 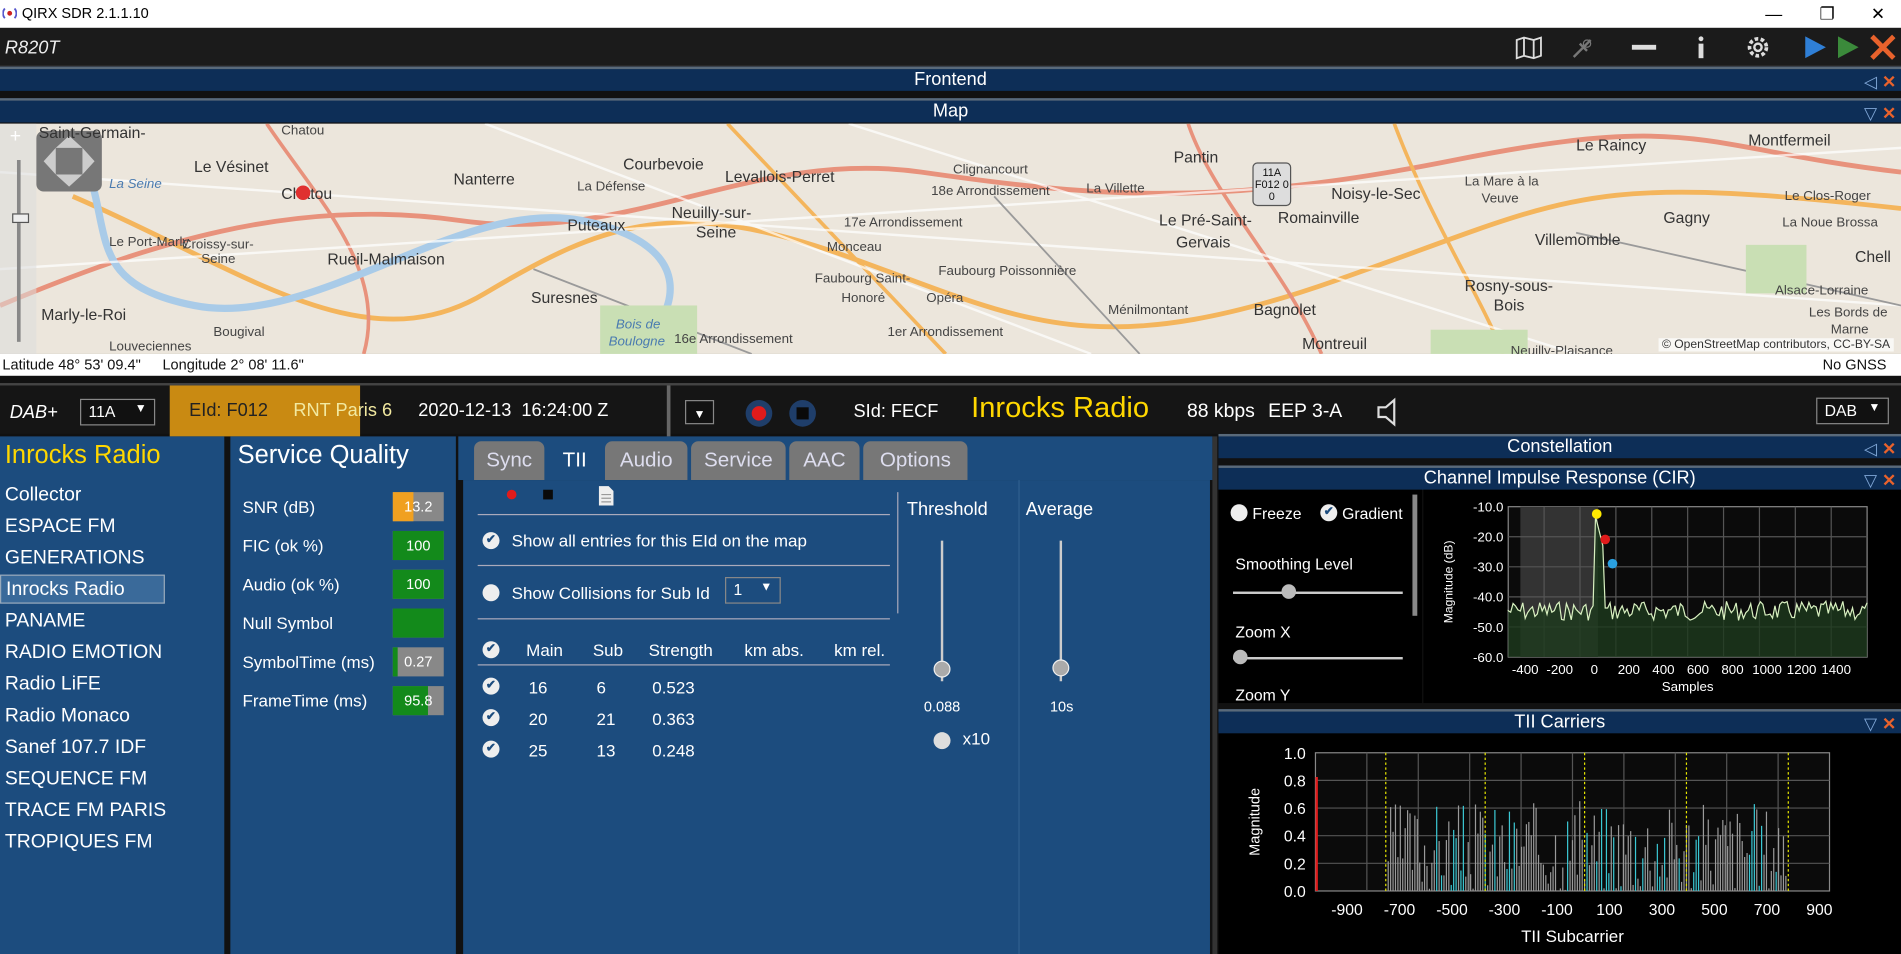 What do you see at coordinates (1774, 14) in the screenshot?
I see `minimize-button: —` at bounding box center [1774, 14].